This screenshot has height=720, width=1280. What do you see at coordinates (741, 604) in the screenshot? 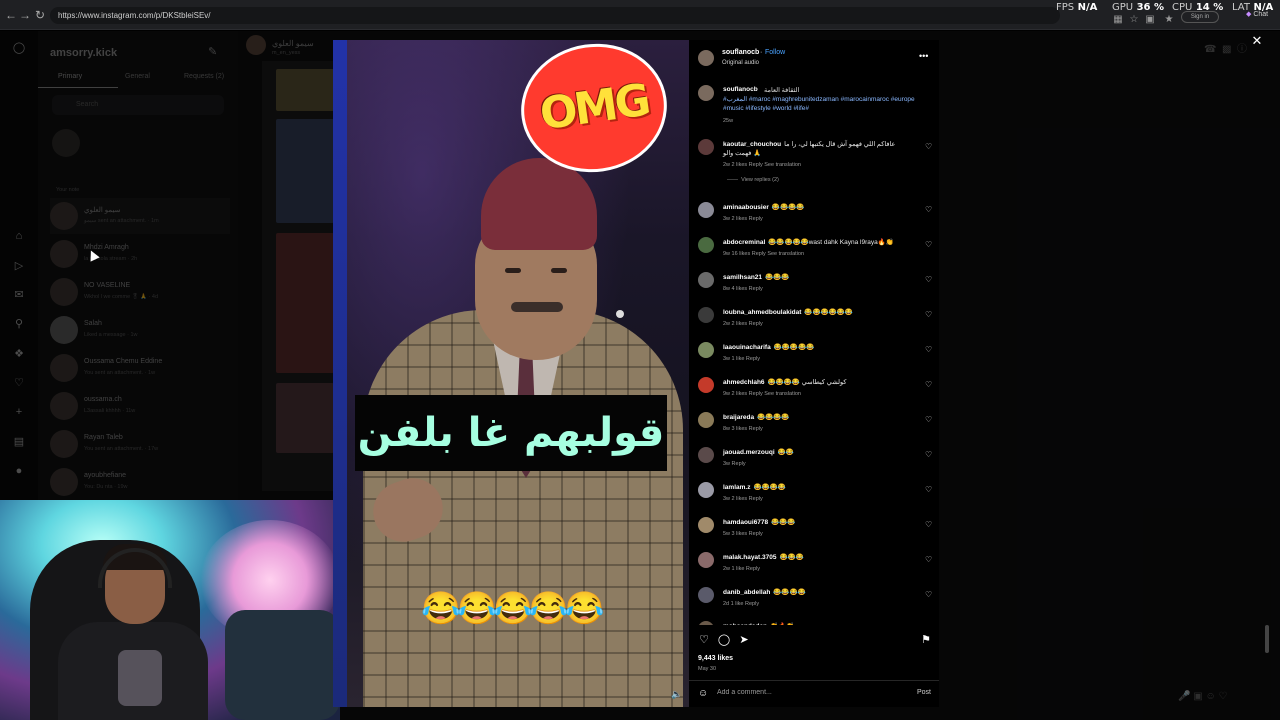
I see `comment-meta: 2d 1 like Reply` at bounding box center [741, 604].